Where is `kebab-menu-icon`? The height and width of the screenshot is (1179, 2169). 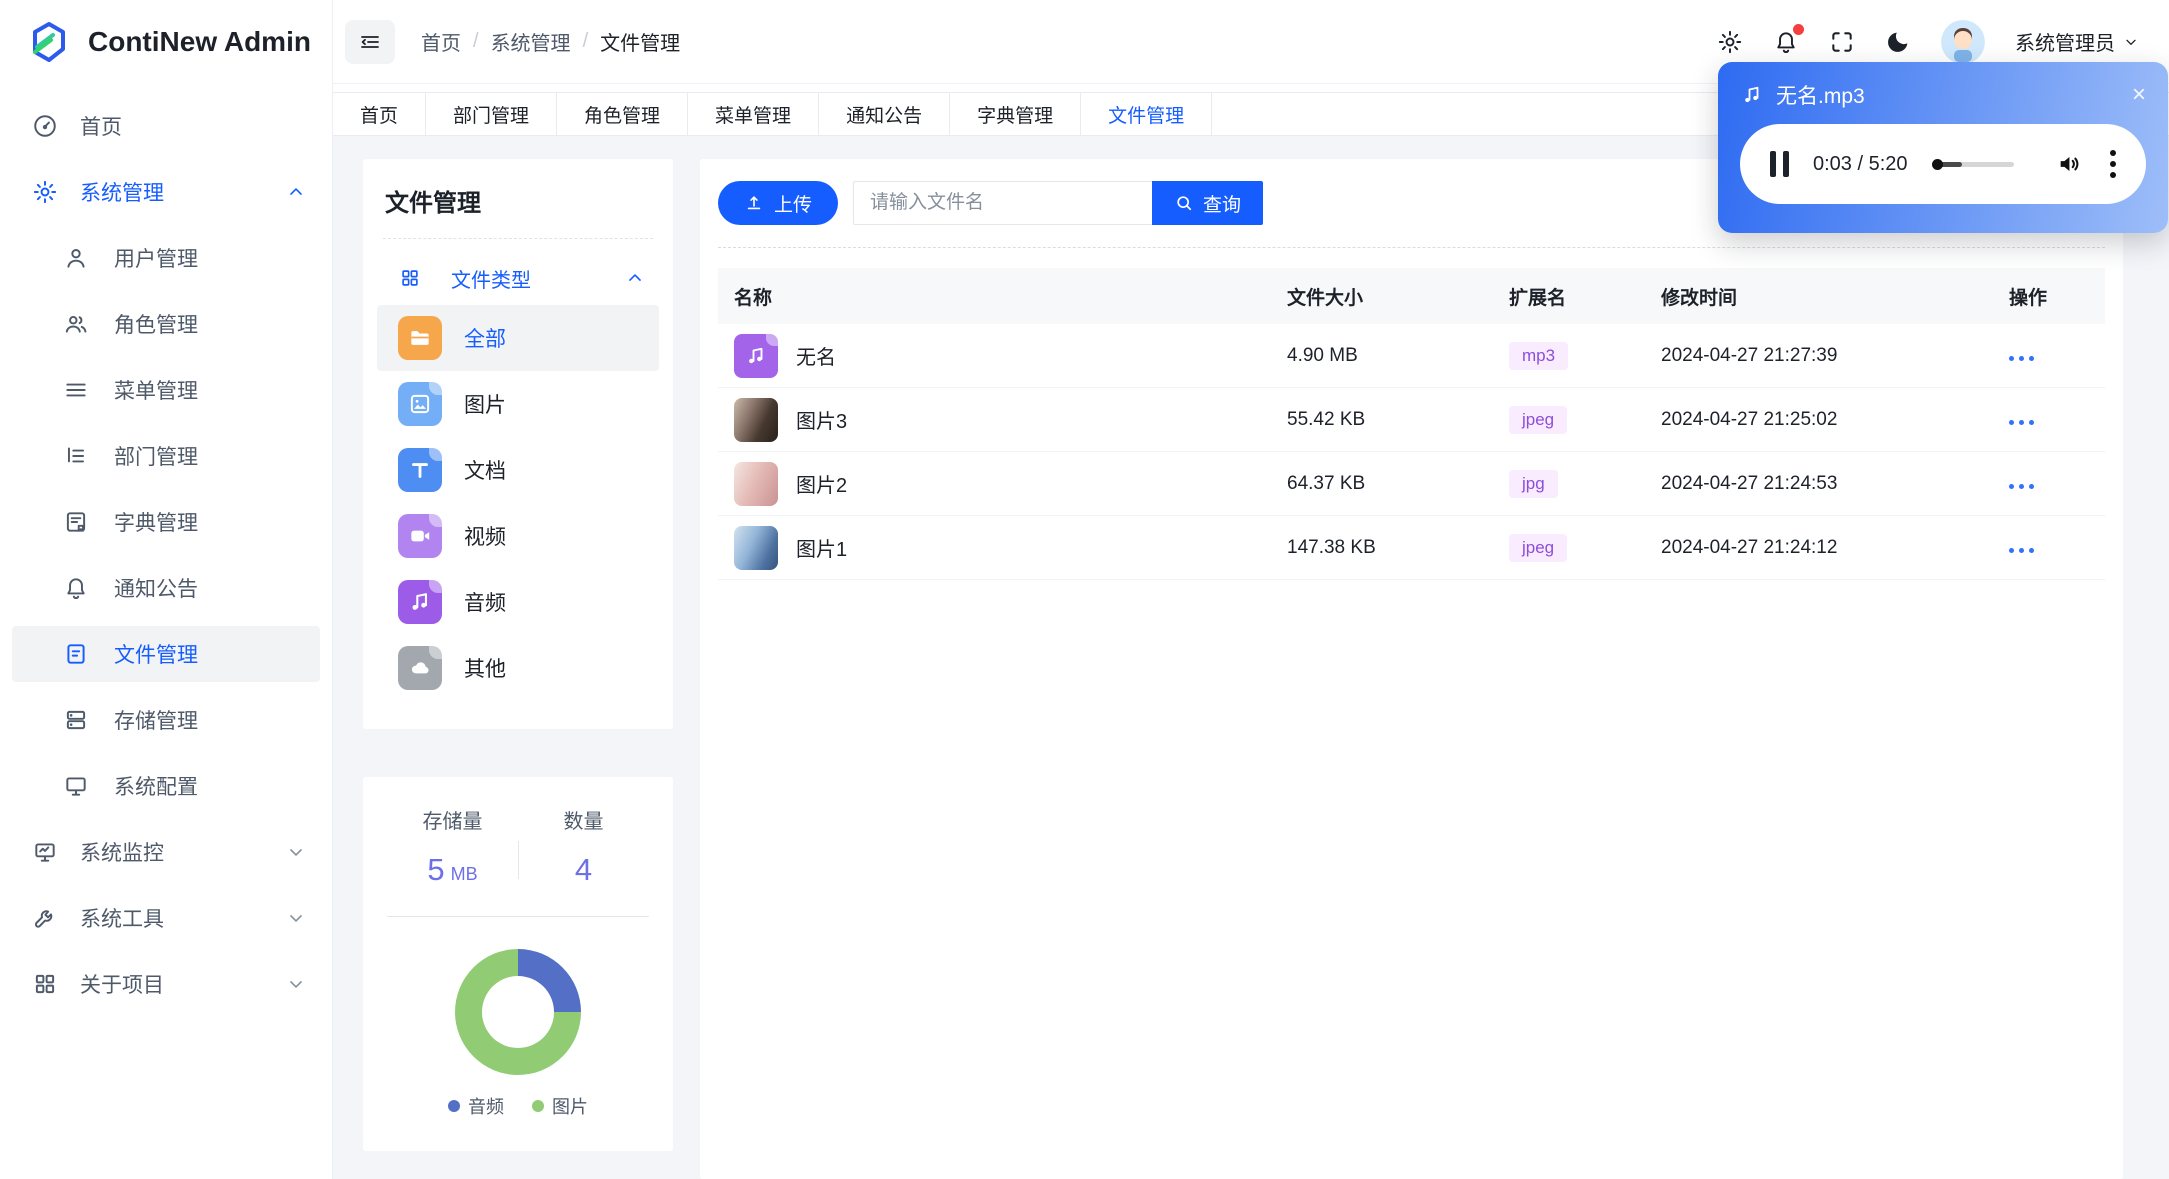
kebab-menu-icon is located at coordinates (2113, 164).